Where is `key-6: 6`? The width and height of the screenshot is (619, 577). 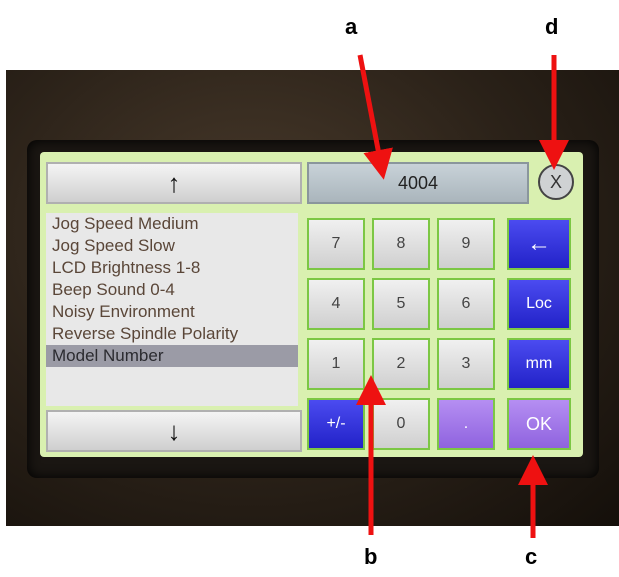
key-6: 6 is located at coordinates (466, 304).